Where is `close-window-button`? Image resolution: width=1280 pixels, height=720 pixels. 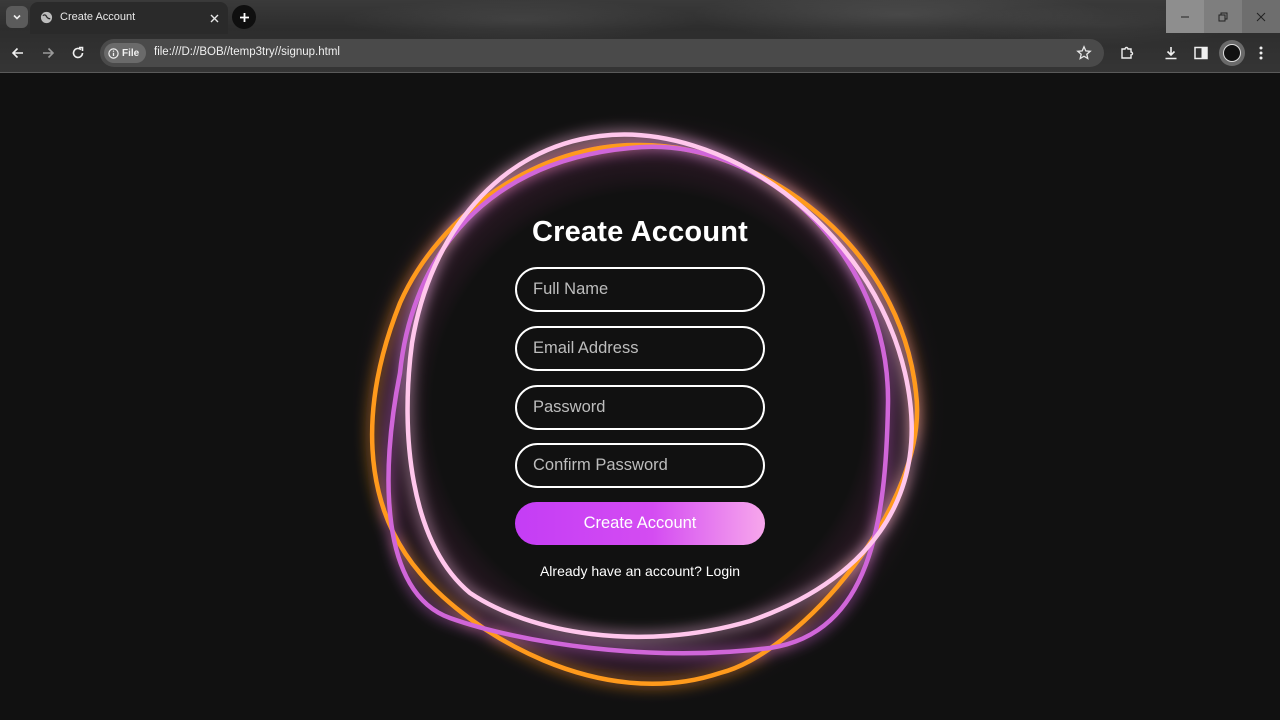
close-window-button is located at coordinates (1261, 16).